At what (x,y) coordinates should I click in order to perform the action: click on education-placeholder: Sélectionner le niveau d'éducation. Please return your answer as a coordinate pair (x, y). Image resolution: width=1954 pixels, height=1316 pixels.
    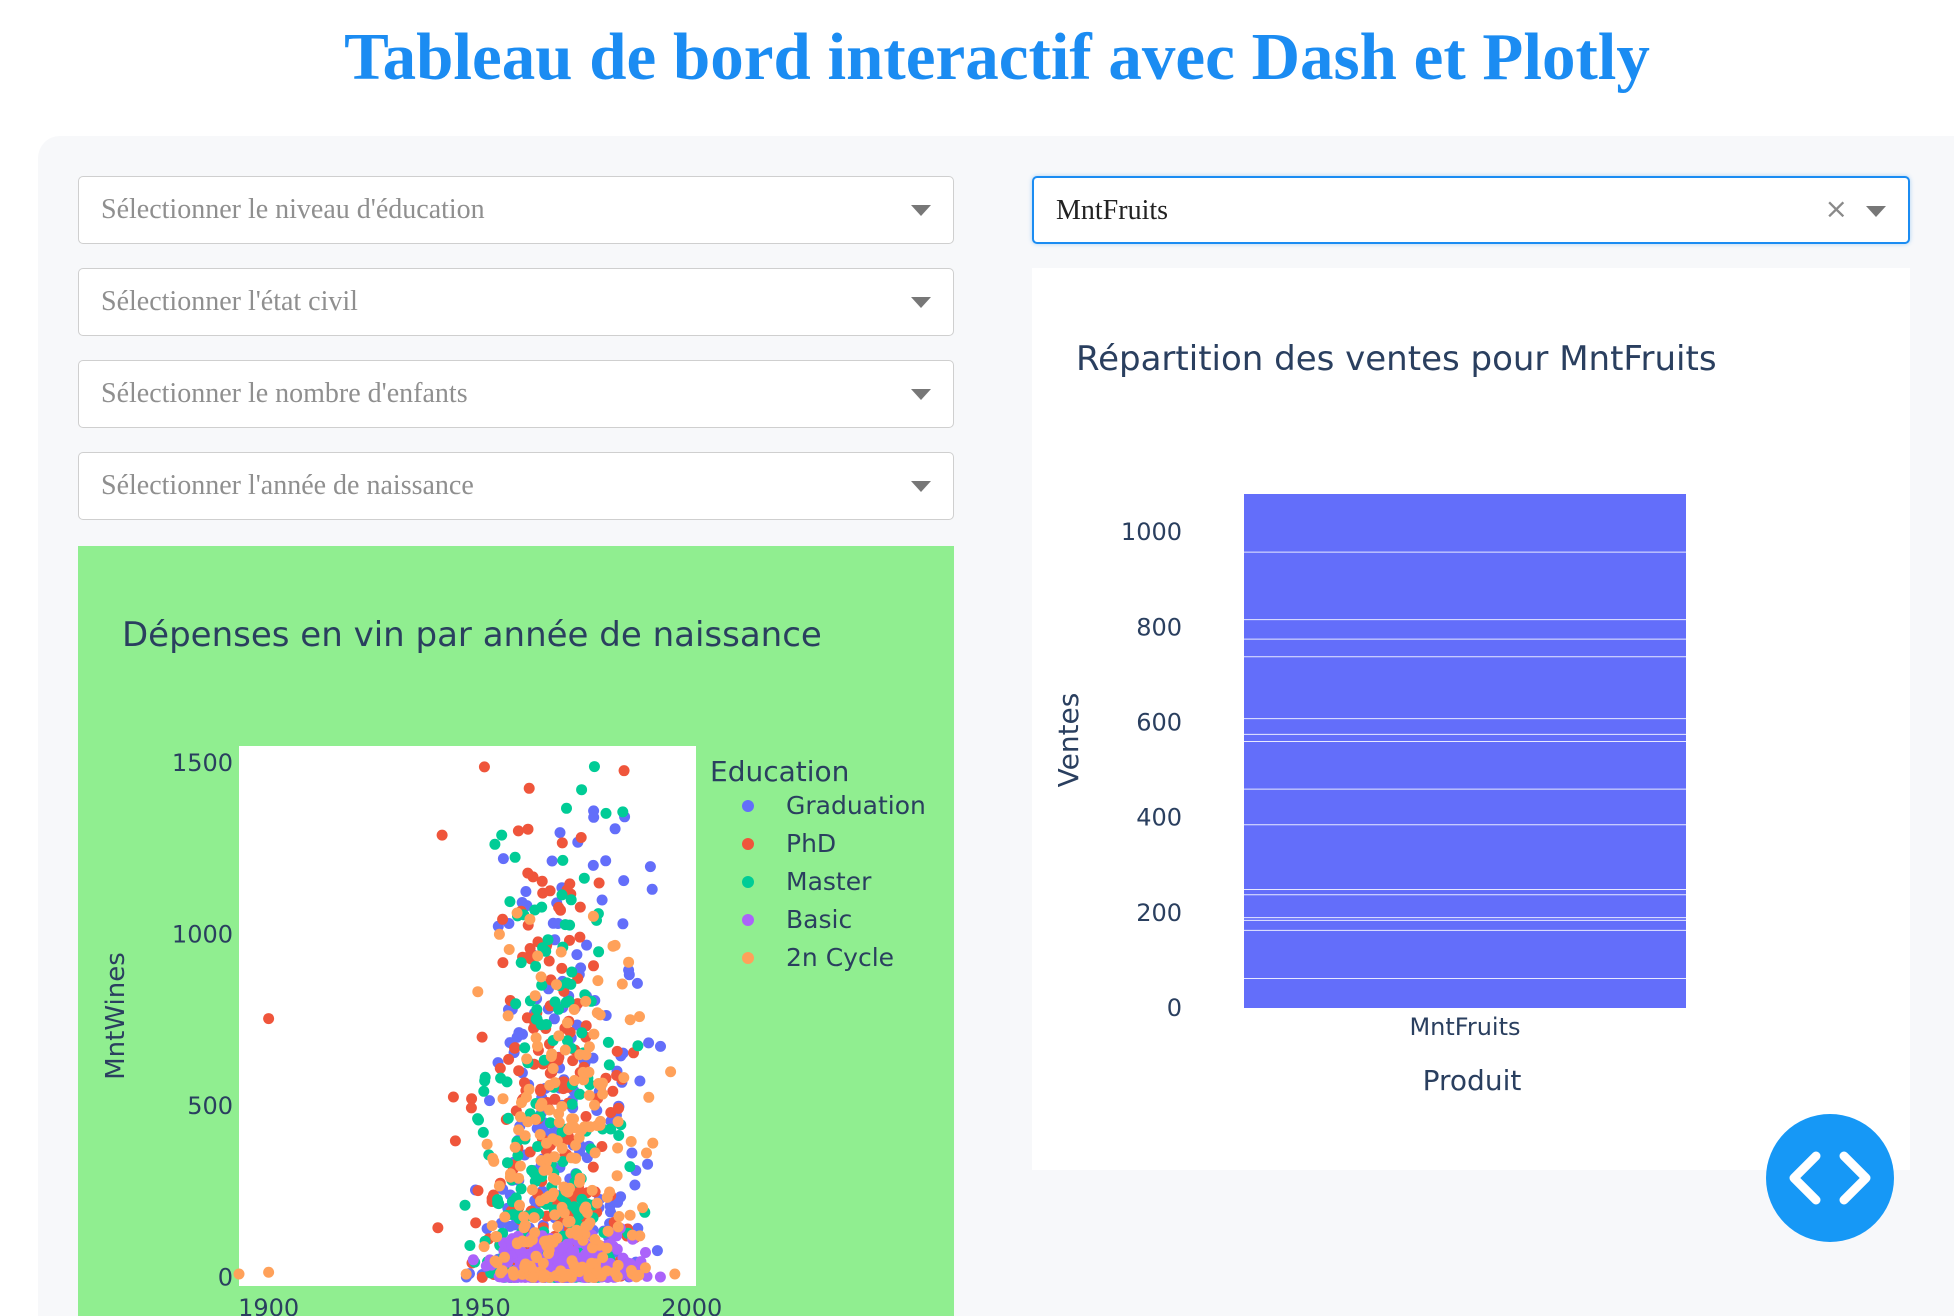
    Looking at the image, I should click on (293, 209).